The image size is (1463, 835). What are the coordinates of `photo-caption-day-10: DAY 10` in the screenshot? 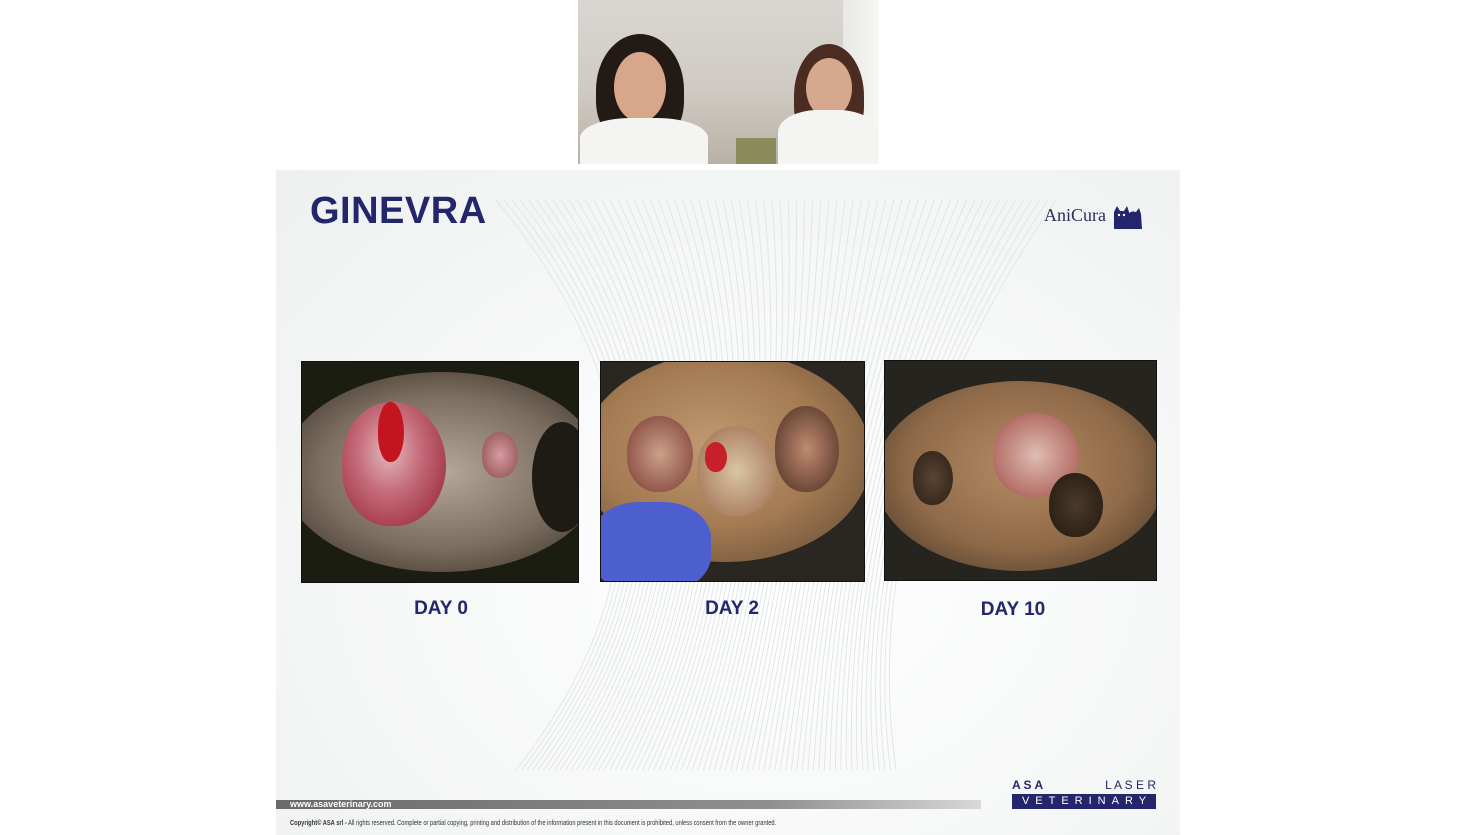 It's located at (1013, 609).